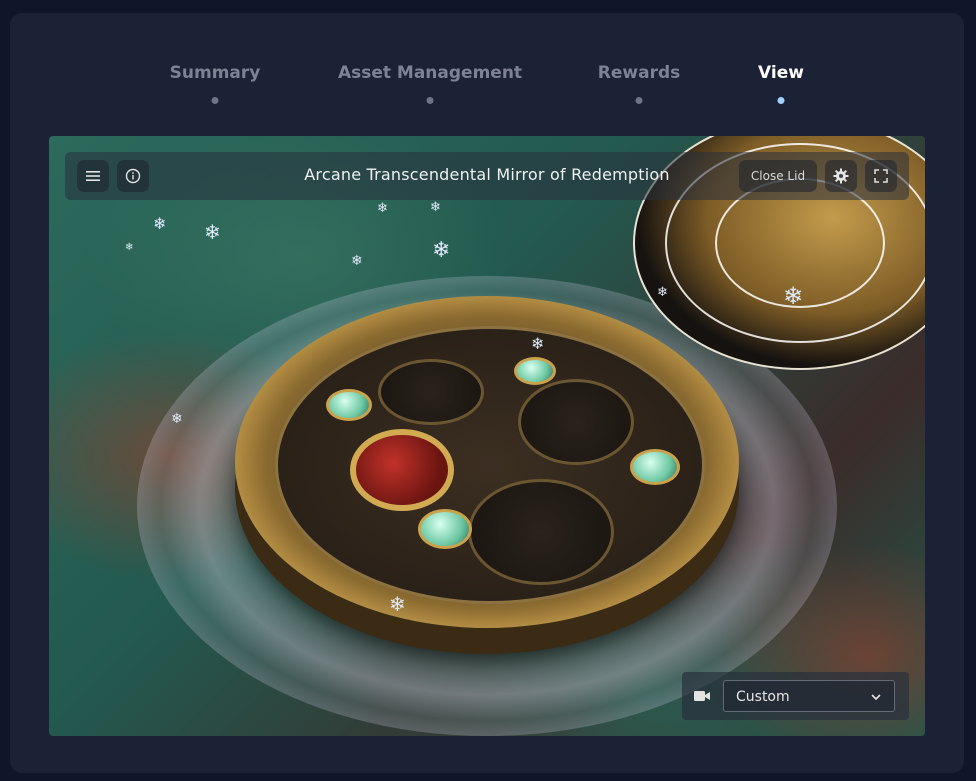 The width and height of the screenshot is (976, 781). I want to click on tab-asset-management-indicator, so click(430, 100).